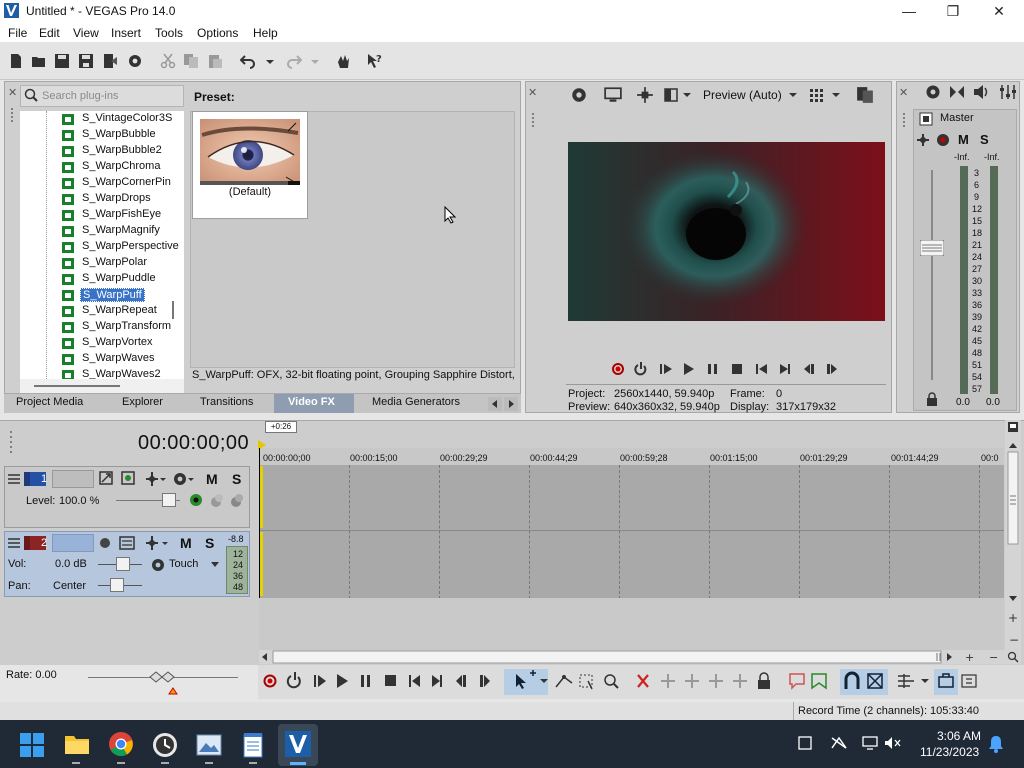 This screenshot has height=768, width=1024. Describe the element at coordinates (186, 543) in the screenshot. I see `audio-mute-button: M` at that location.